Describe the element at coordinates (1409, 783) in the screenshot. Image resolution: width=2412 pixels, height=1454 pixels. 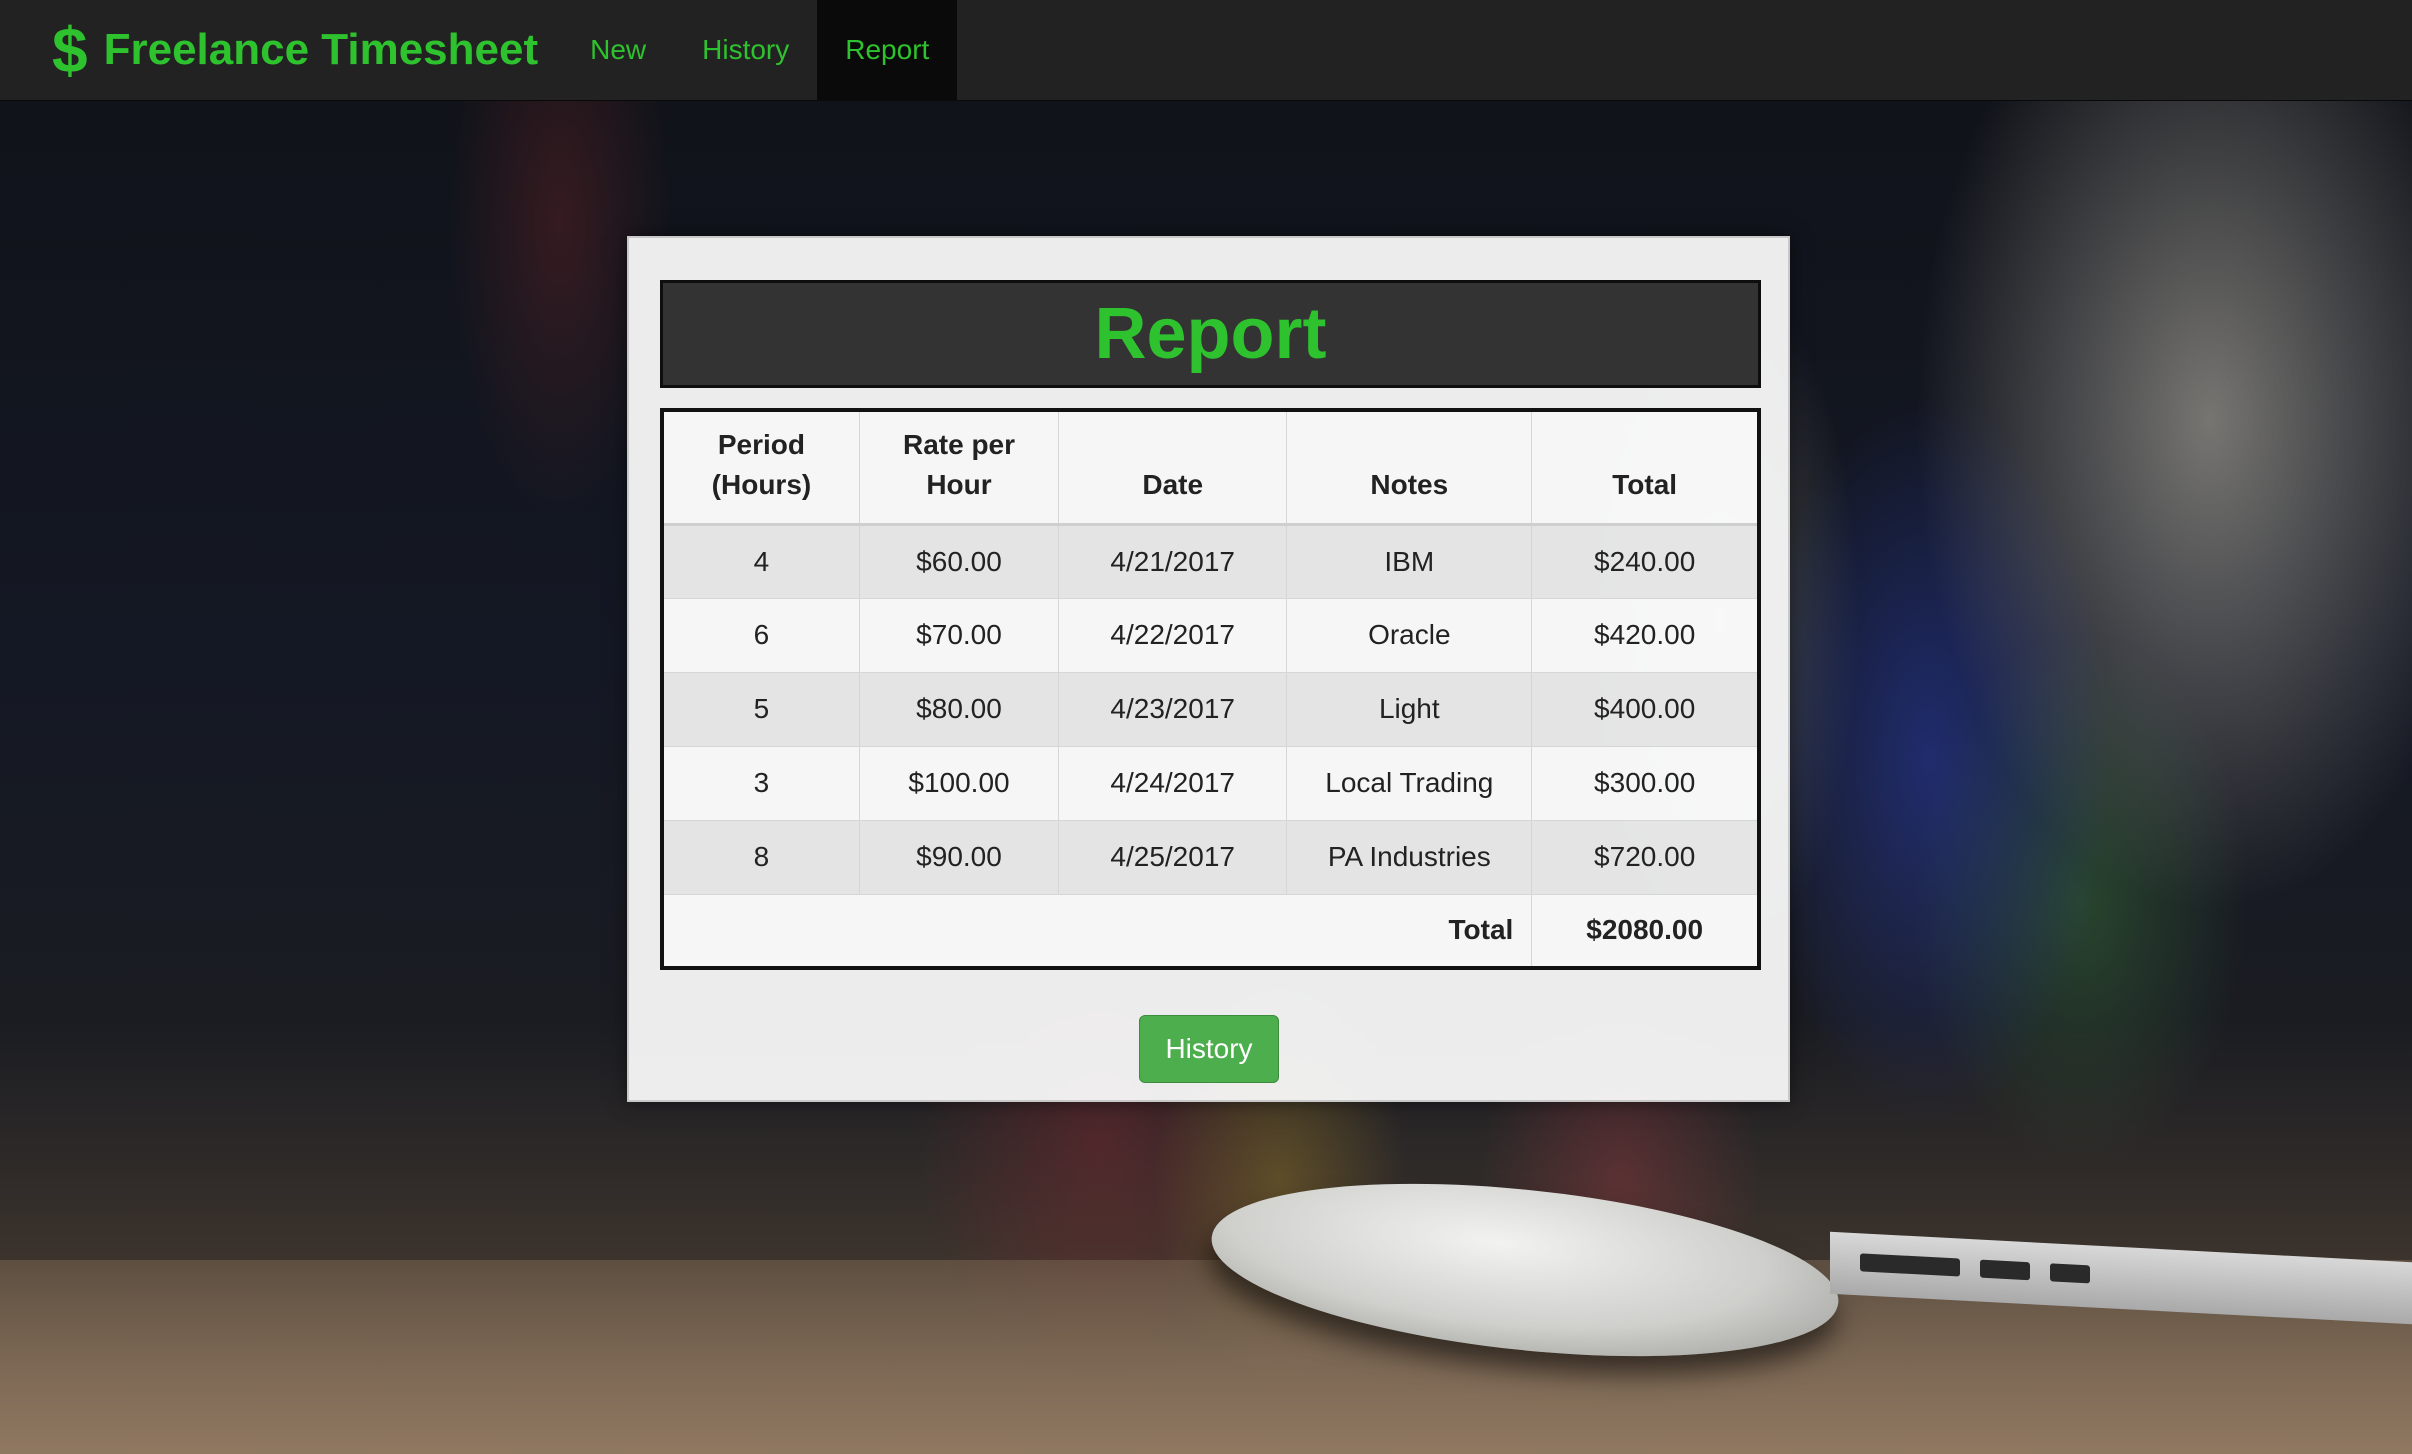
I see `cell-notes: Local Trading` at that location.